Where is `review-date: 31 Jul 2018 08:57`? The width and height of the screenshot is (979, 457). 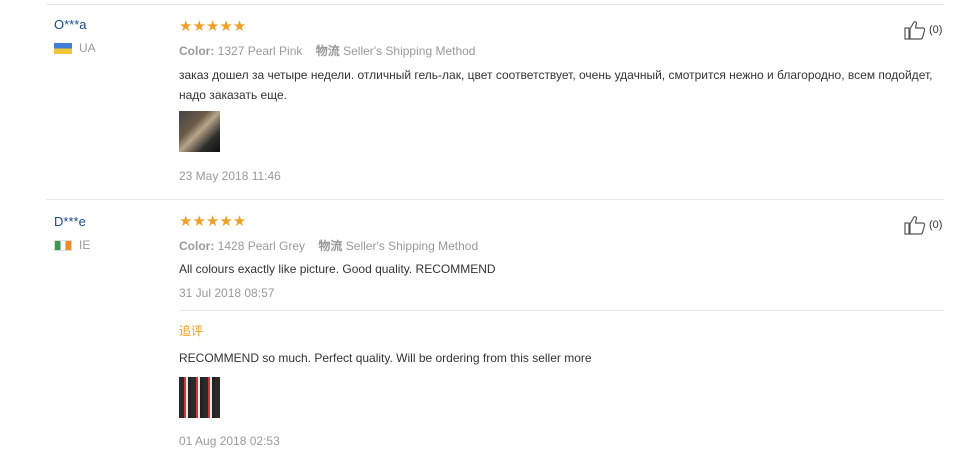
review-date: 31 Jul 2018 08:57 is located at coordinates (227, 293).